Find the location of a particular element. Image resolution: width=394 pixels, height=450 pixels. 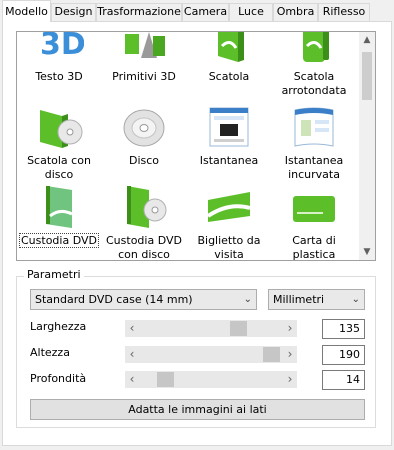

tab-design: Design is located at coordinates (73, 12).